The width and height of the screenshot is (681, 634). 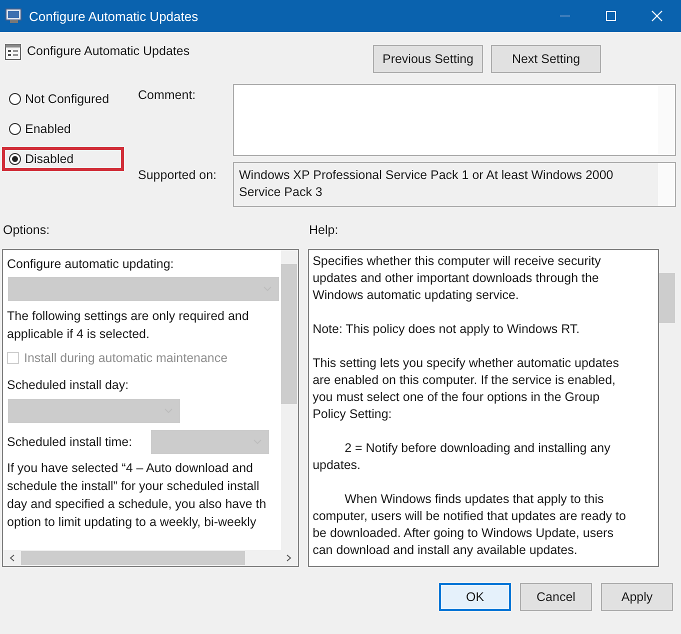 What do you see at coordinates (475, 597) in the screenshot?
I see `dialog-button: OK` at bounding box center [475, 597].